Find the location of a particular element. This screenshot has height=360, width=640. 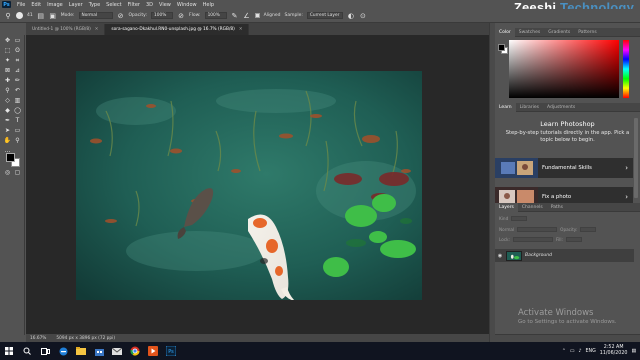

tab-layers: Layers is located at coordinates (506, 207).